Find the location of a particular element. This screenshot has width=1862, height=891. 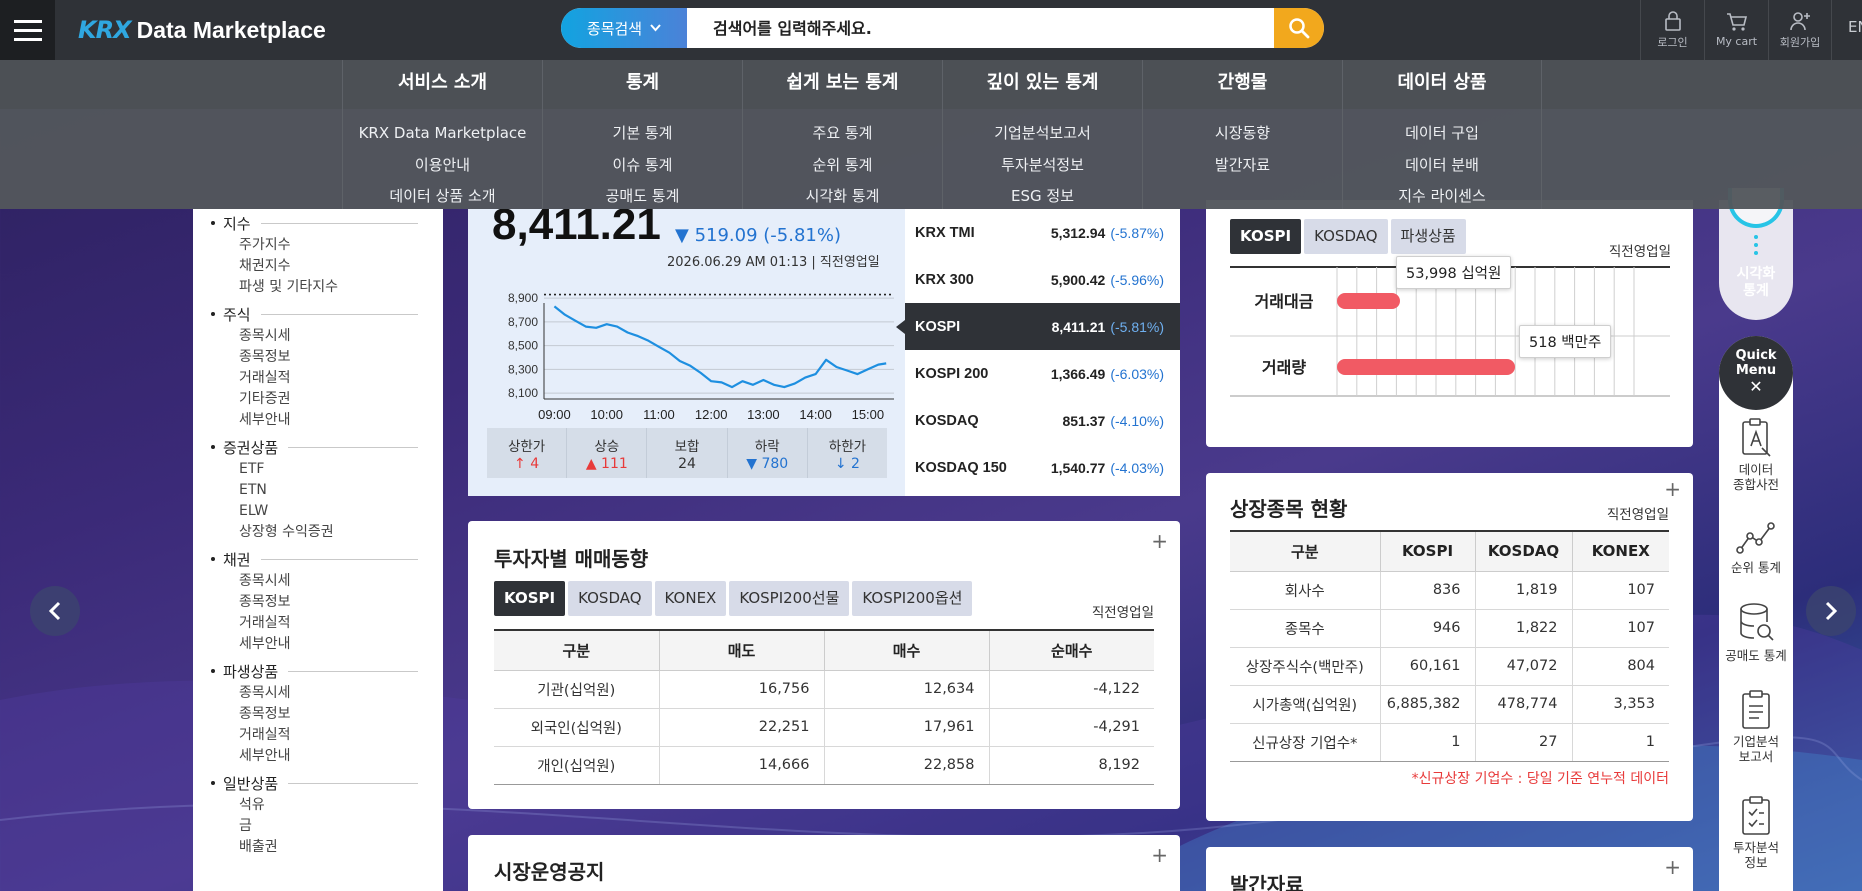

submenu-item: 데이터 구입 is located at coordinates (1442, 137).